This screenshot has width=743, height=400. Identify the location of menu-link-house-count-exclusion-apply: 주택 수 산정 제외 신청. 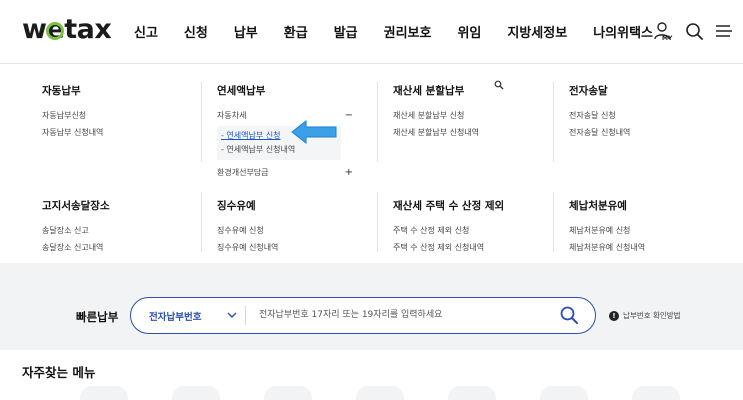
(448, 230).